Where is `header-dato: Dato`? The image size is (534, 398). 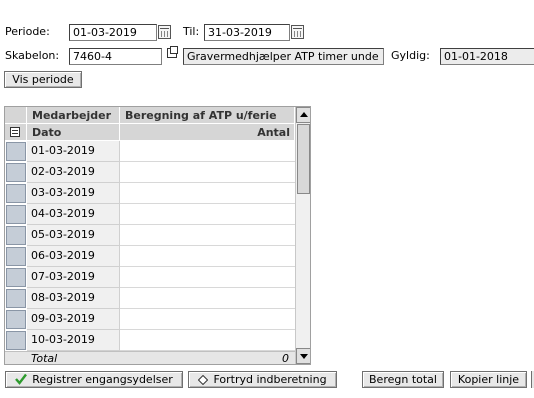 header-dato: Dato is located at coordinates (73, 132).